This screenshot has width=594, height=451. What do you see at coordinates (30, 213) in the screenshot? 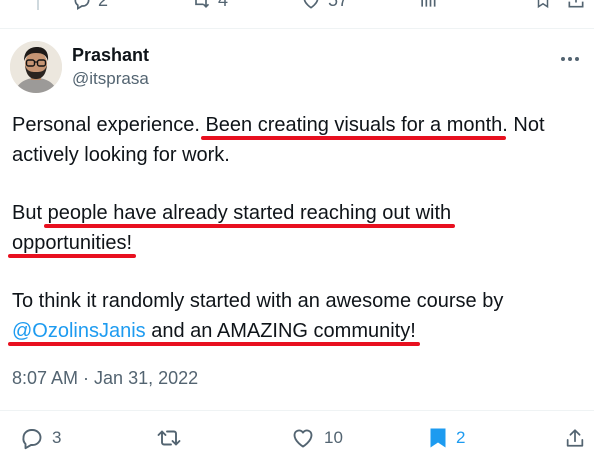
I see `tweet-text-segment: But` at bounding box center [30, 213].